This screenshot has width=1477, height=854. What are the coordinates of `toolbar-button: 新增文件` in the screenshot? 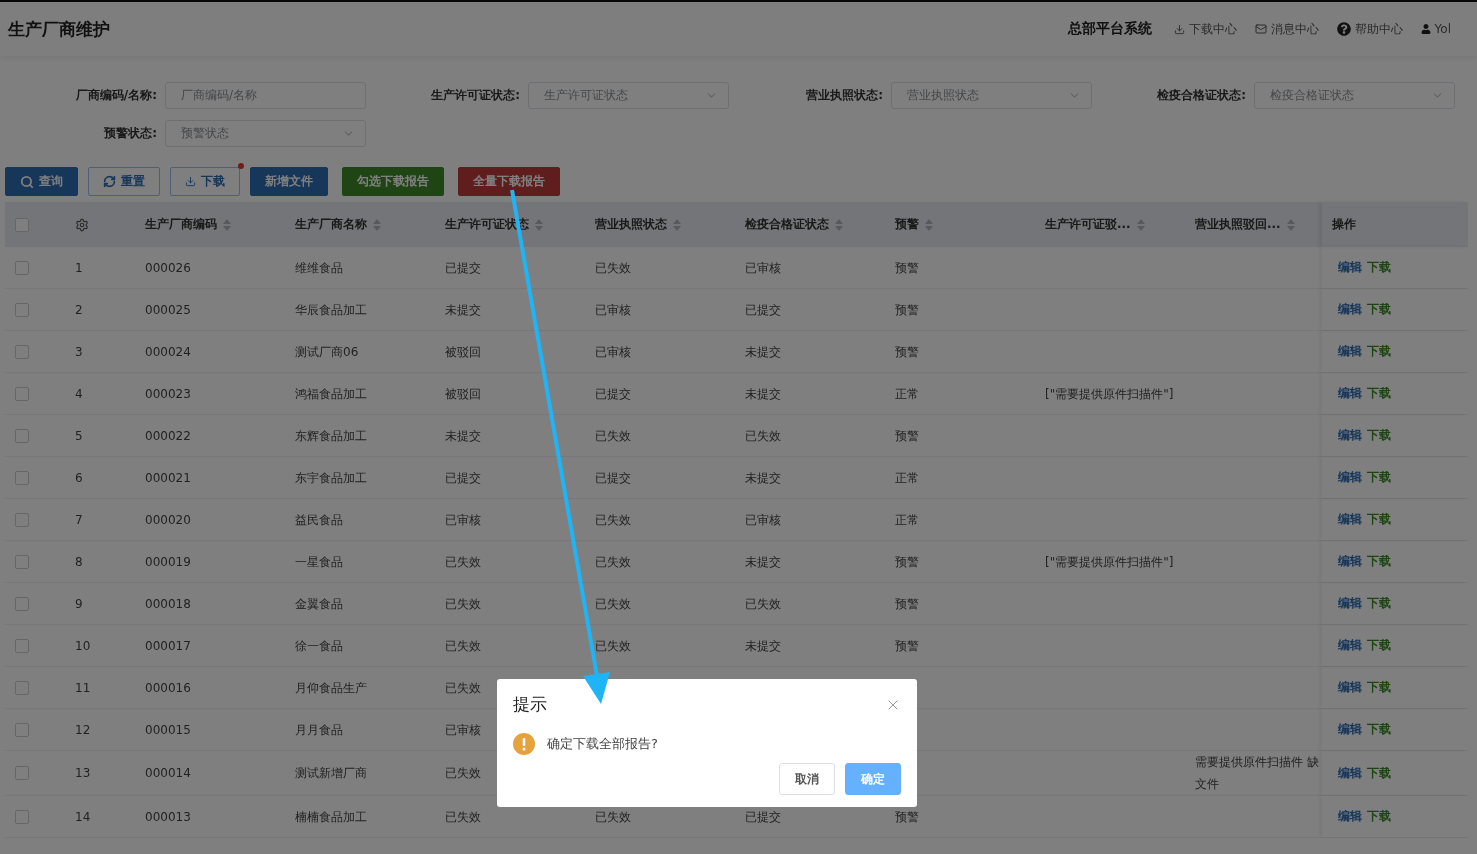 It's located at (289, 181).